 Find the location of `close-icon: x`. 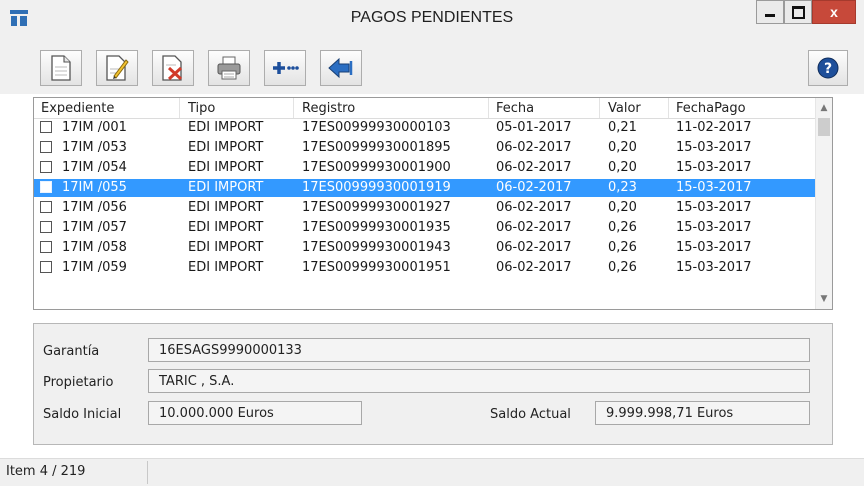

close-icon: x is located at coordinates (834, 12).